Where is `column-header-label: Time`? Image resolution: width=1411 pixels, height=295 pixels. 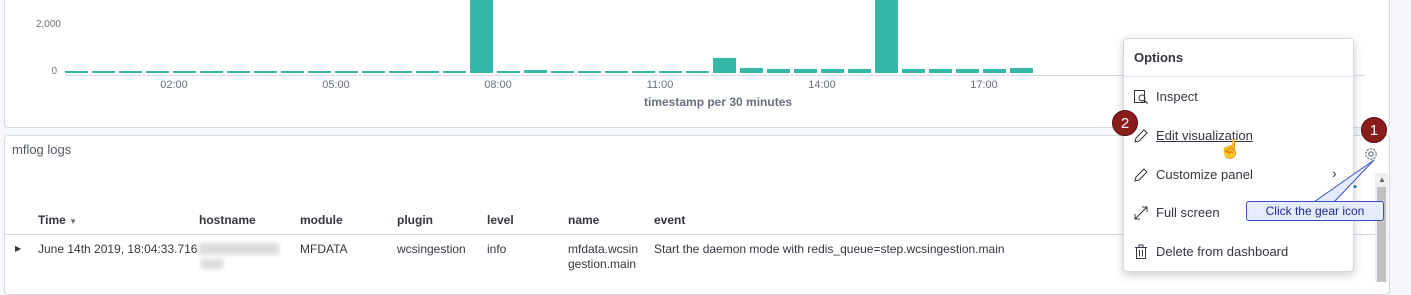 column-header-label: Time is located at coordinates (52, 220).